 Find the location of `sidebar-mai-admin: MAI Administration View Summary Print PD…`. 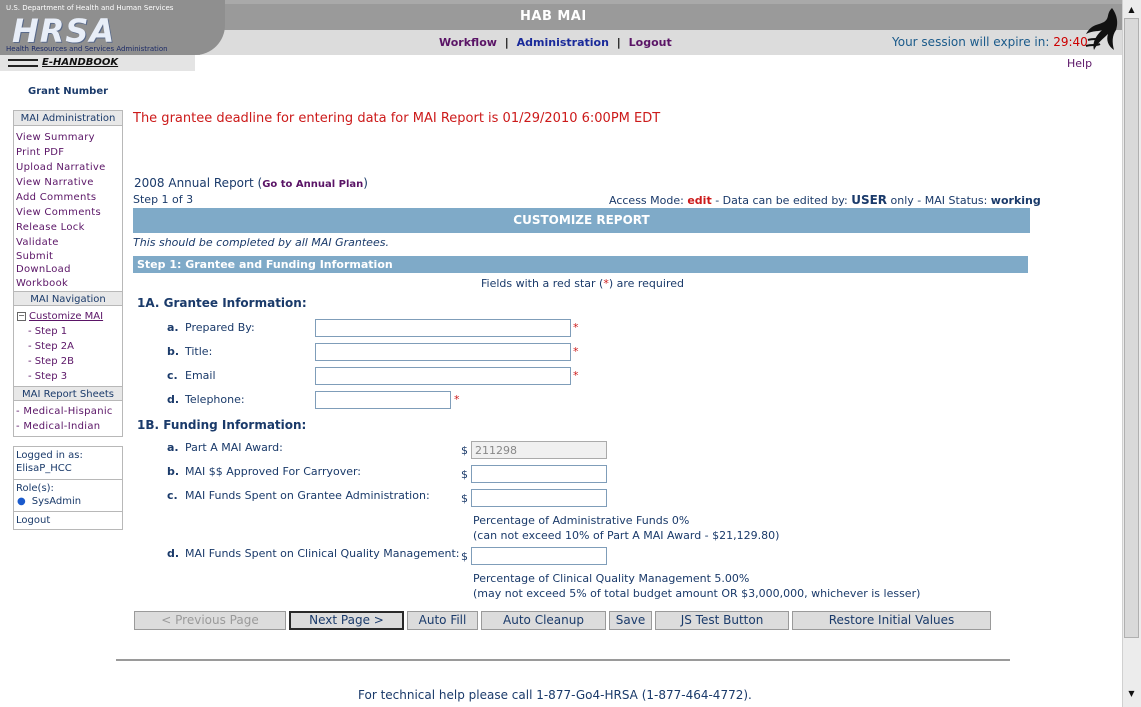

sidebar-mai-admin: MAI Administration View Summary Print PD… is located at coordinates (68, 273).